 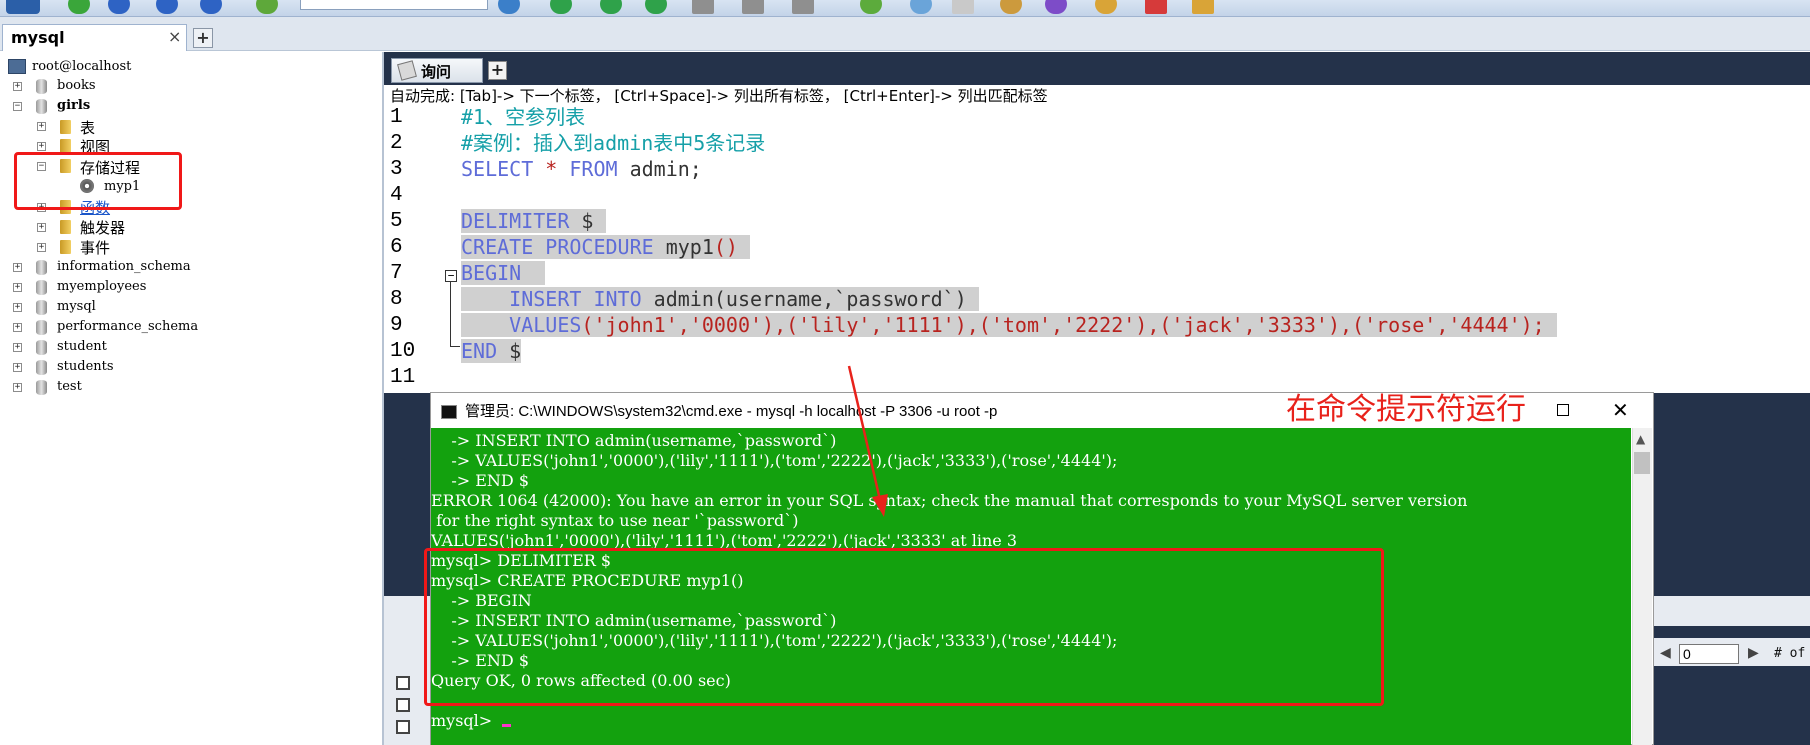 I want to click on cmd-icon, so click(x=449, y=412).